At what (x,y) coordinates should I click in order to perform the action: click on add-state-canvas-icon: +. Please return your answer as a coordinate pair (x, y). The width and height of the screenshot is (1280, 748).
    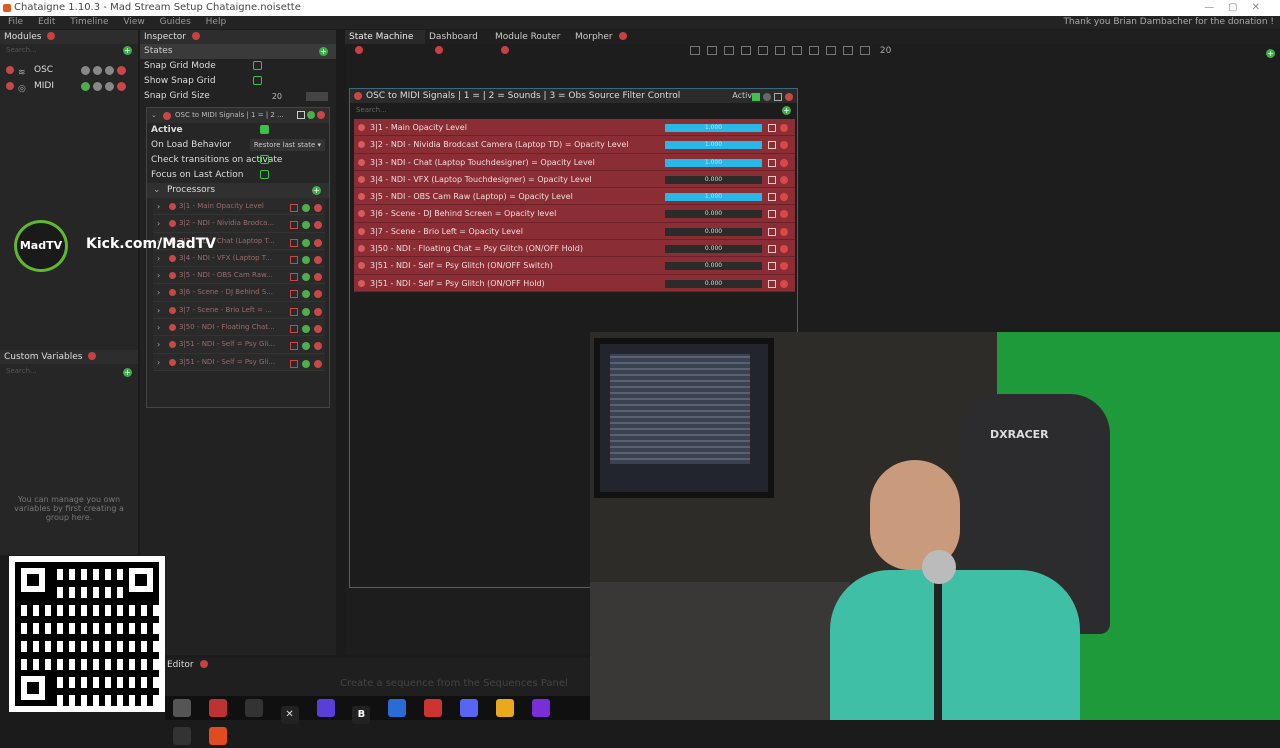
    Looking at the image, I should click on (1270, 53).